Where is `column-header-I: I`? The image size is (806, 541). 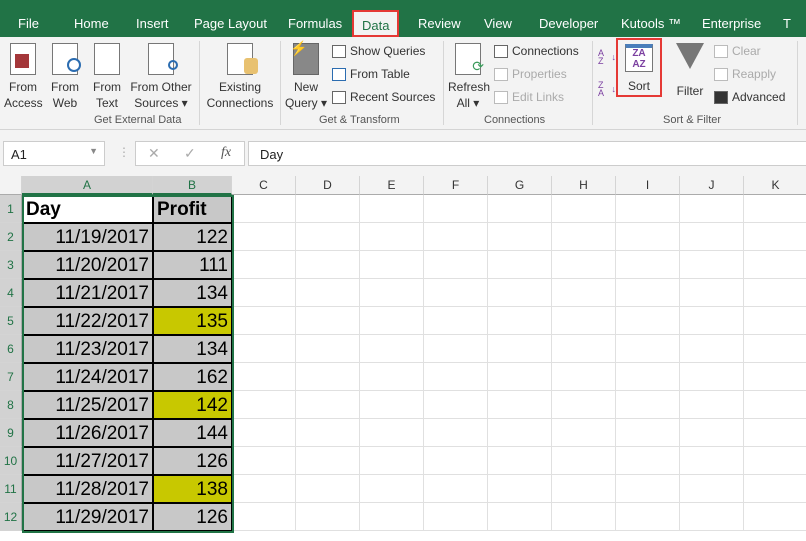 column-header-I: I is located at coordinates (648, 185).